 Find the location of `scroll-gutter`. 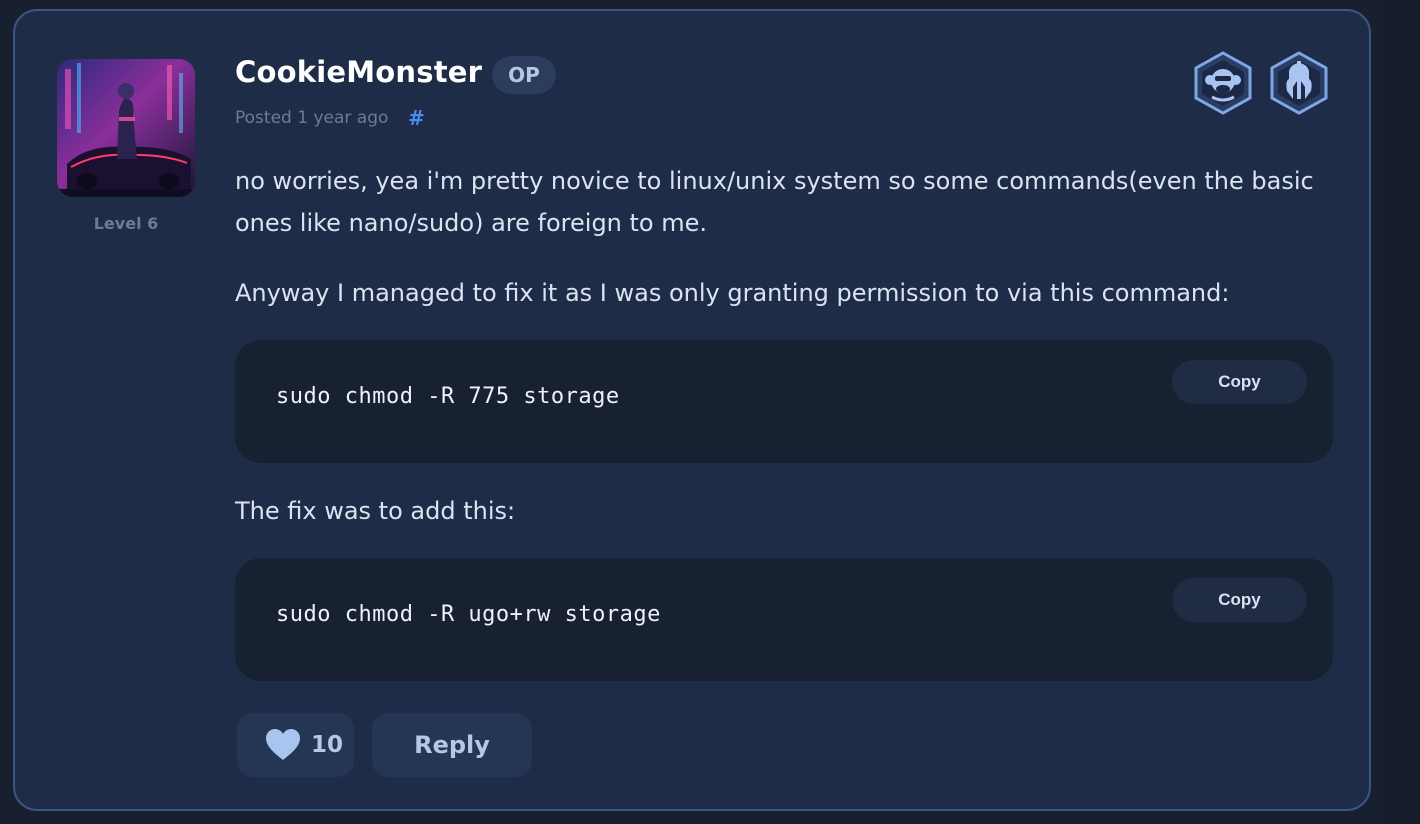

scroll-gutter is located at coordinates (1402, 412).